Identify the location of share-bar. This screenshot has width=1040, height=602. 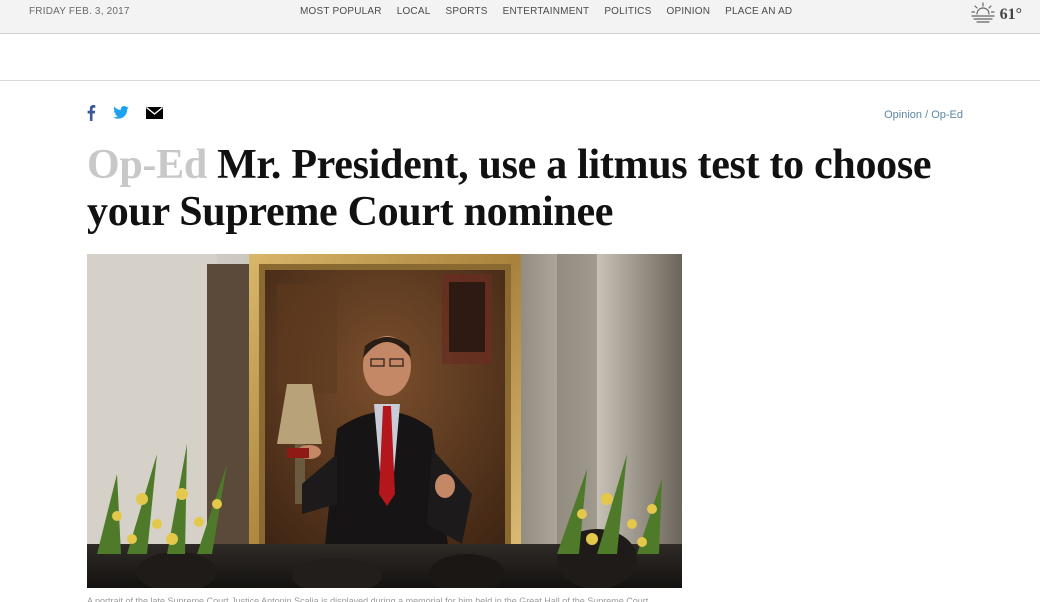
(133, 112).